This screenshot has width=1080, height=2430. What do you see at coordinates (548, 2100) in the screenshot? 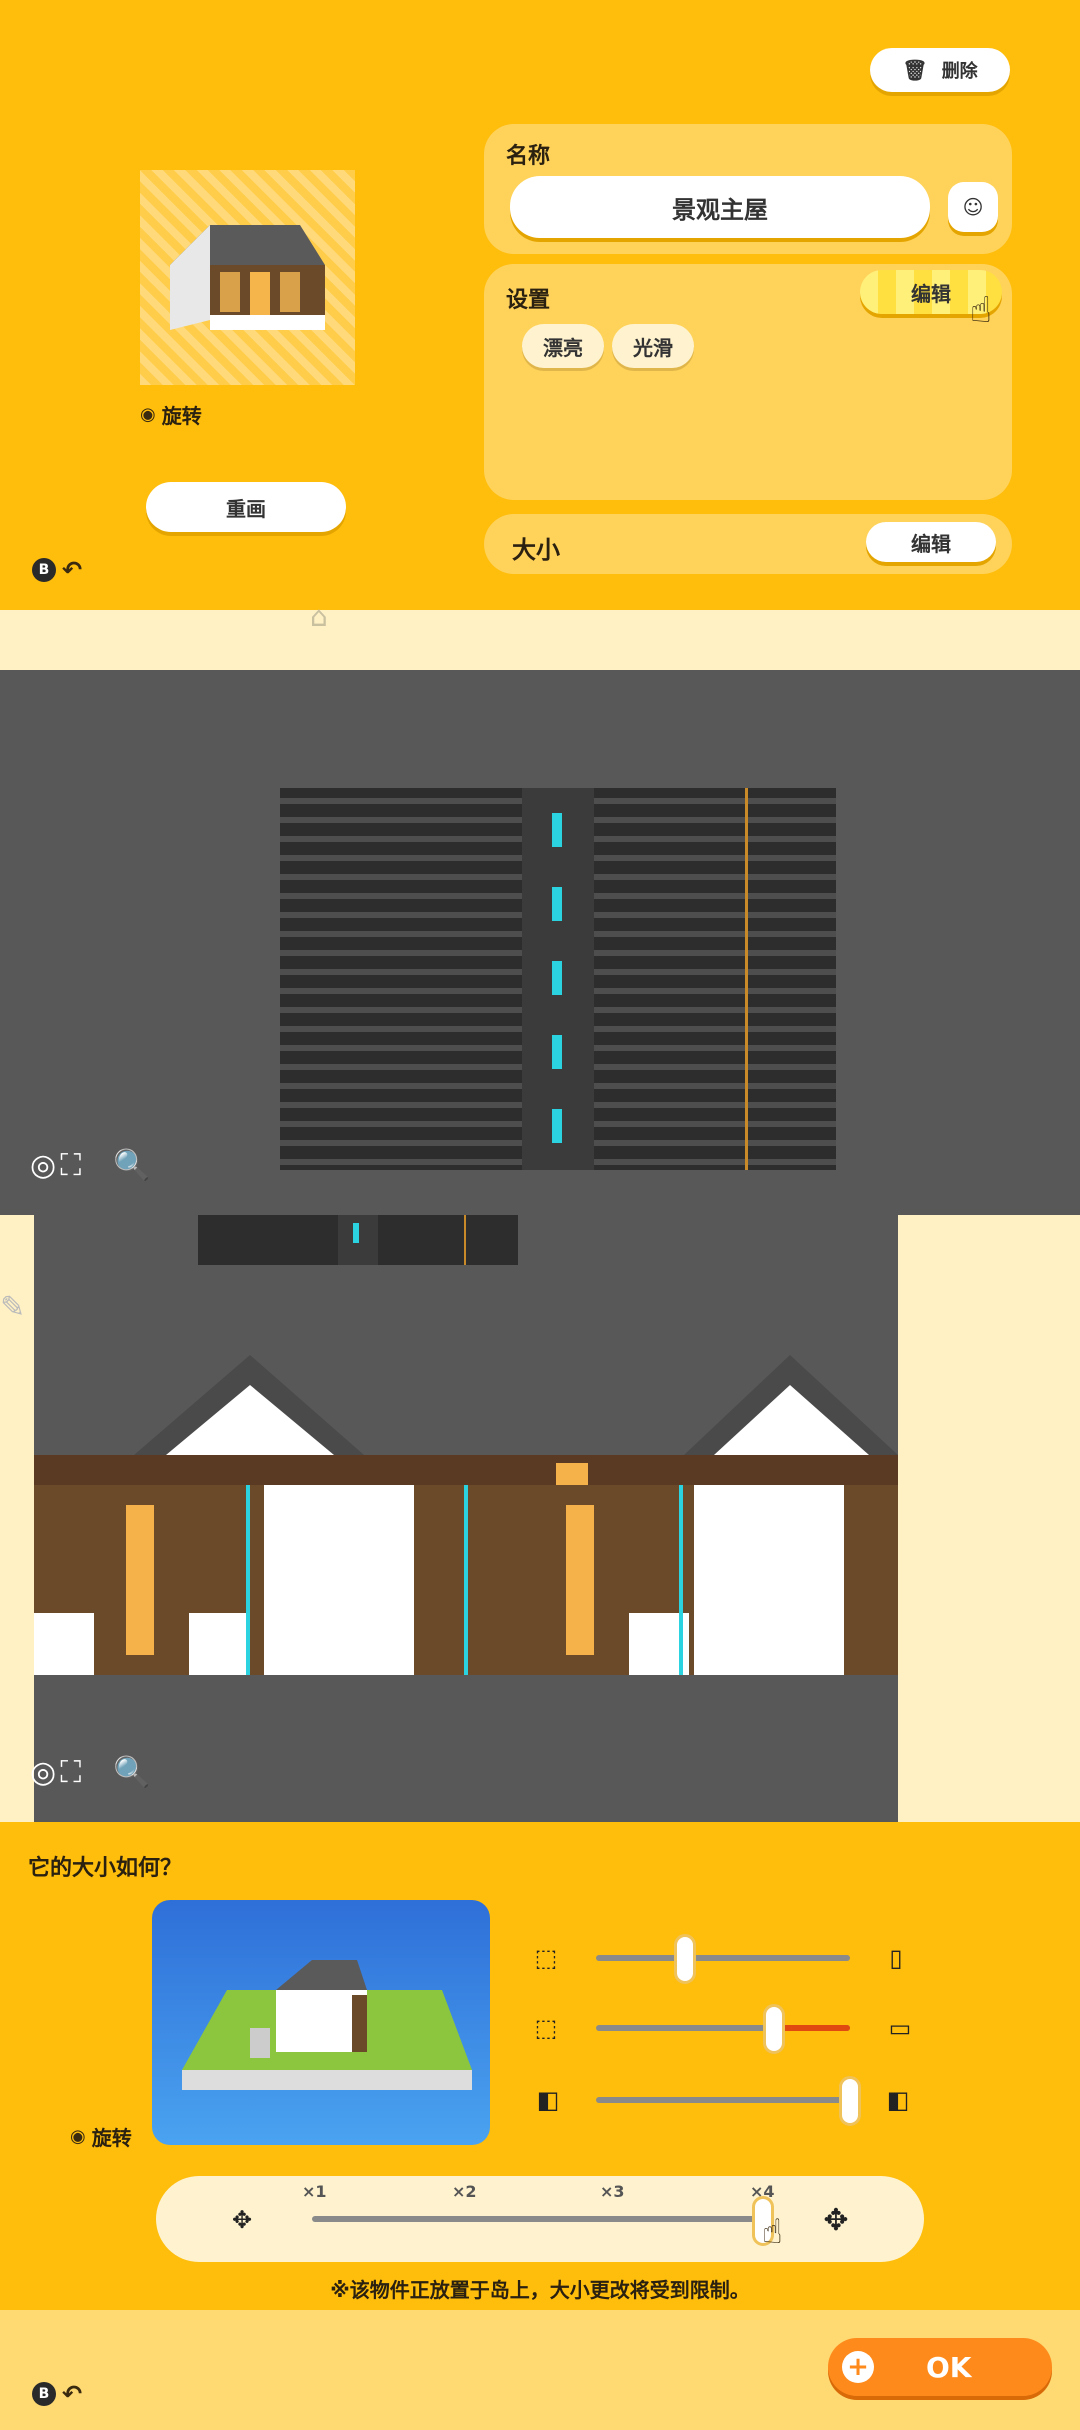
I see `depth-small-icon: ◧` at bounding box center [548, 2100].